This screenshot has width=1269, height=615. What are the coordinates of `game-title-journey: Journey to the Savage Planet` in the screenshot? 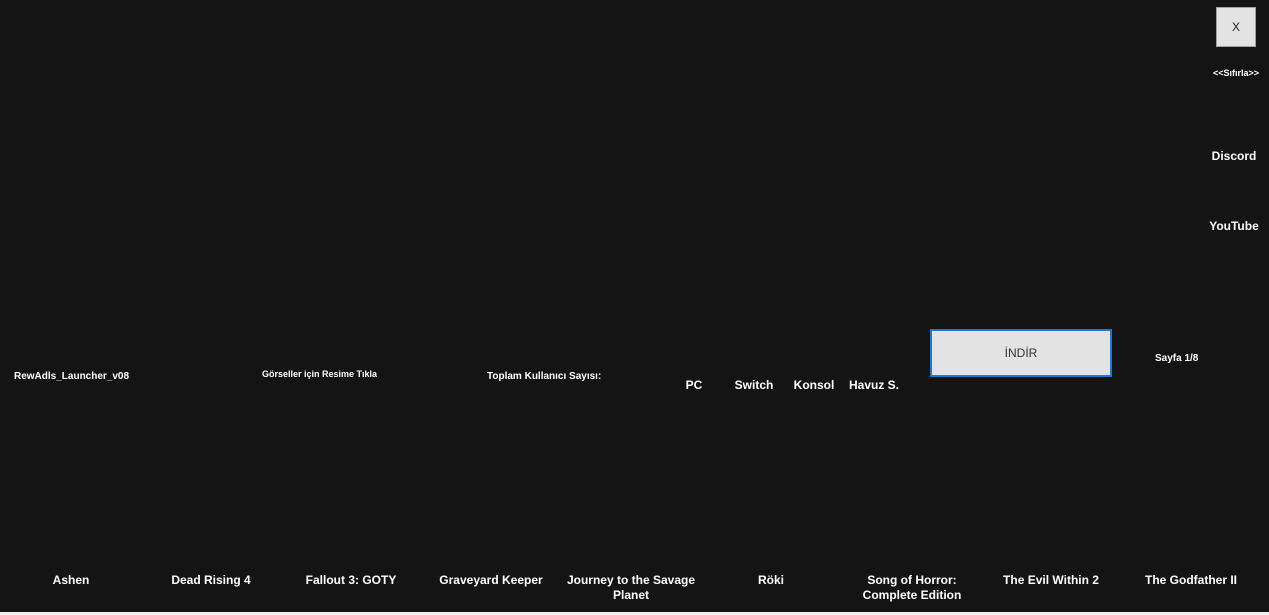 It's located at (631, 588).